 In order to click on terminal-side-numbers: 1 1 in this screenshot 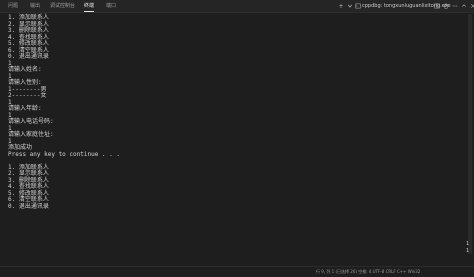, I will do `click(464, 248)`.